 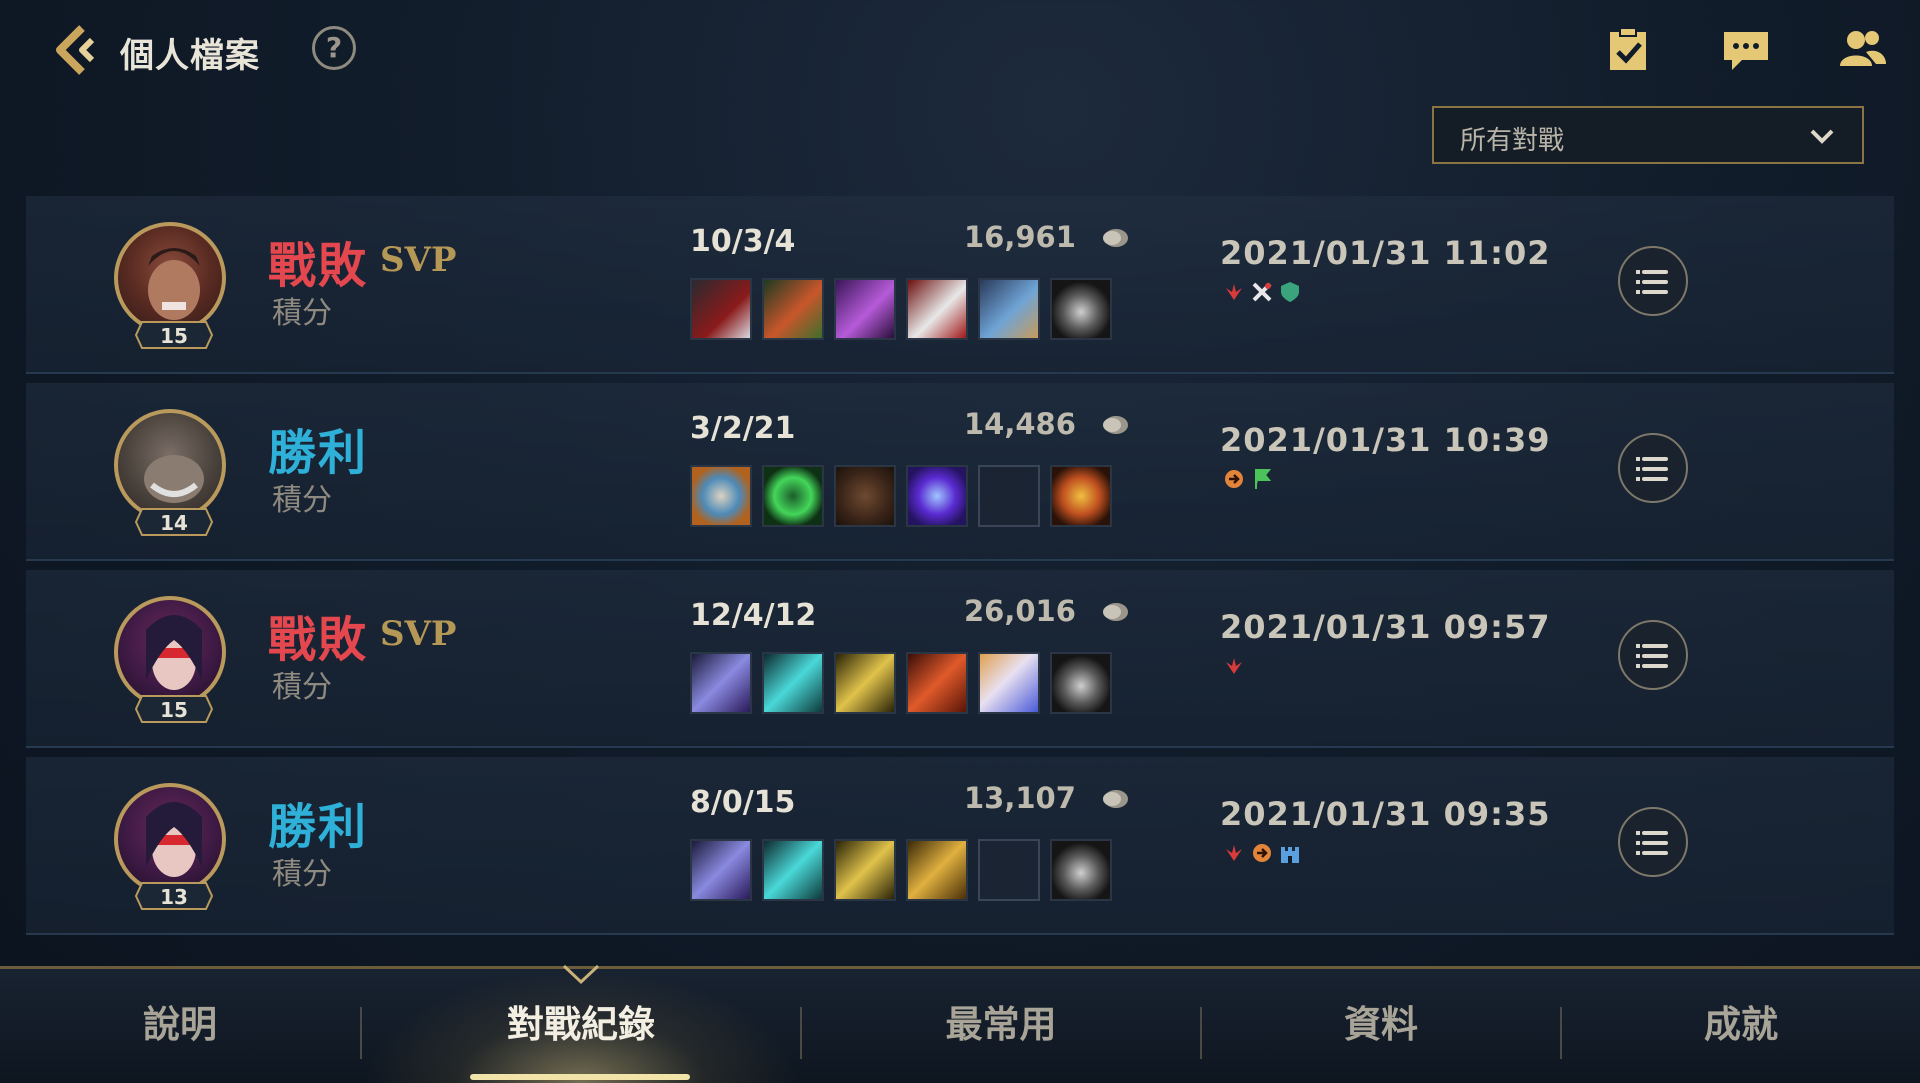 I want to click on kda: 12/4/12, so click(x=753, y=615).